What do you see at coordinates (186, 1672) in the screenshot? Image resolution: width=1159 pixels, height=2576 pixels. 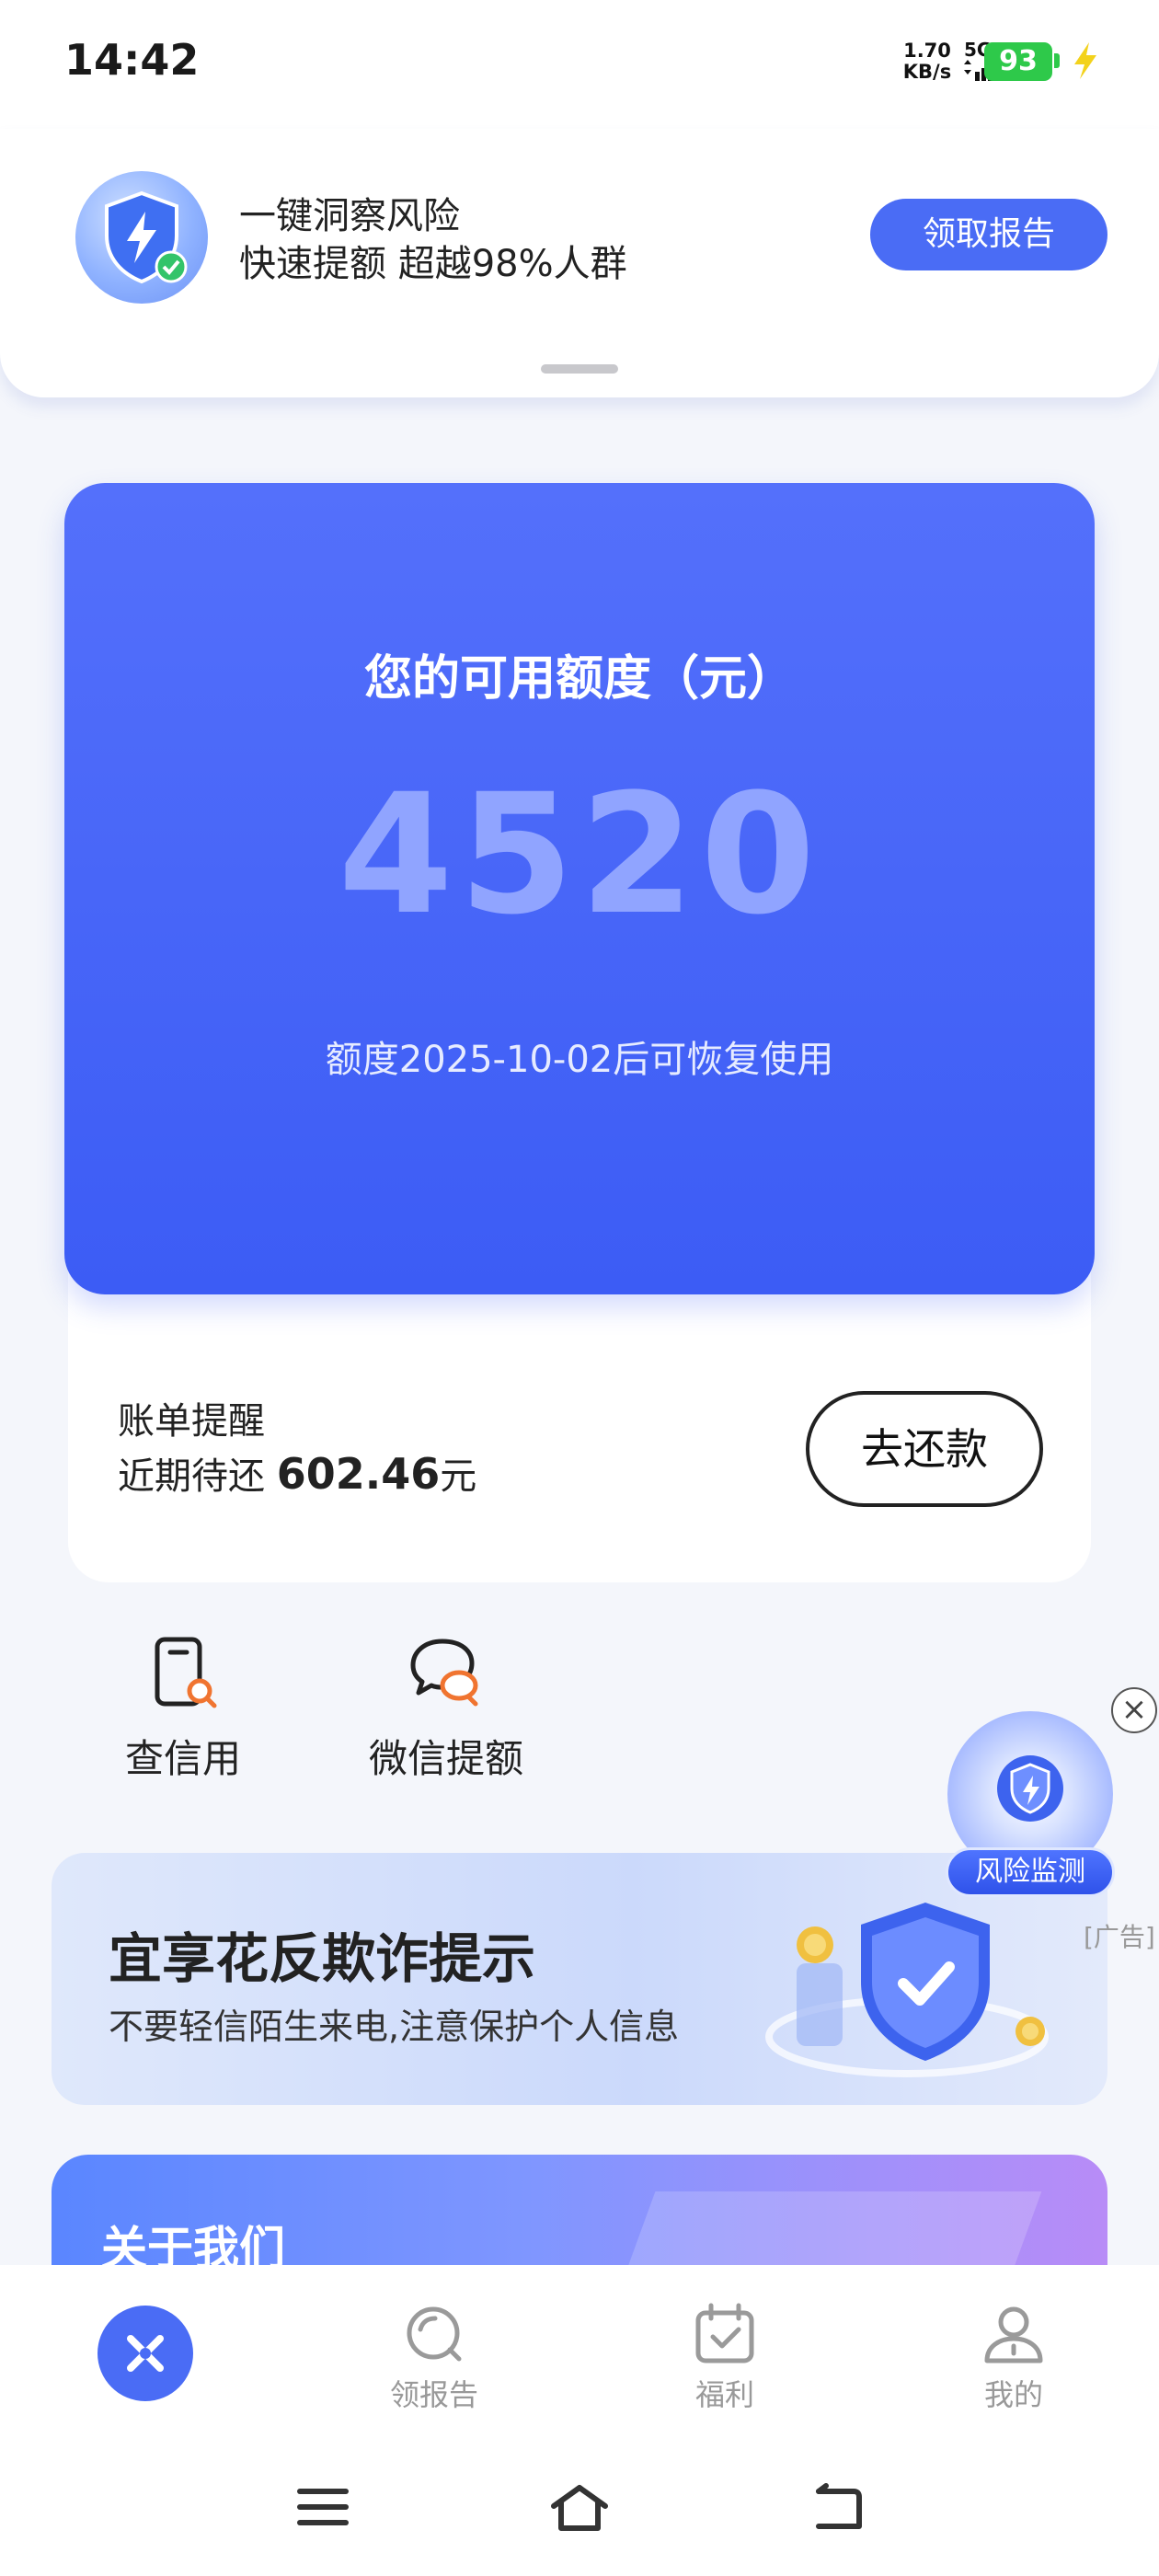 I see `credit-check-icon` at bounding box center [186, 1672].